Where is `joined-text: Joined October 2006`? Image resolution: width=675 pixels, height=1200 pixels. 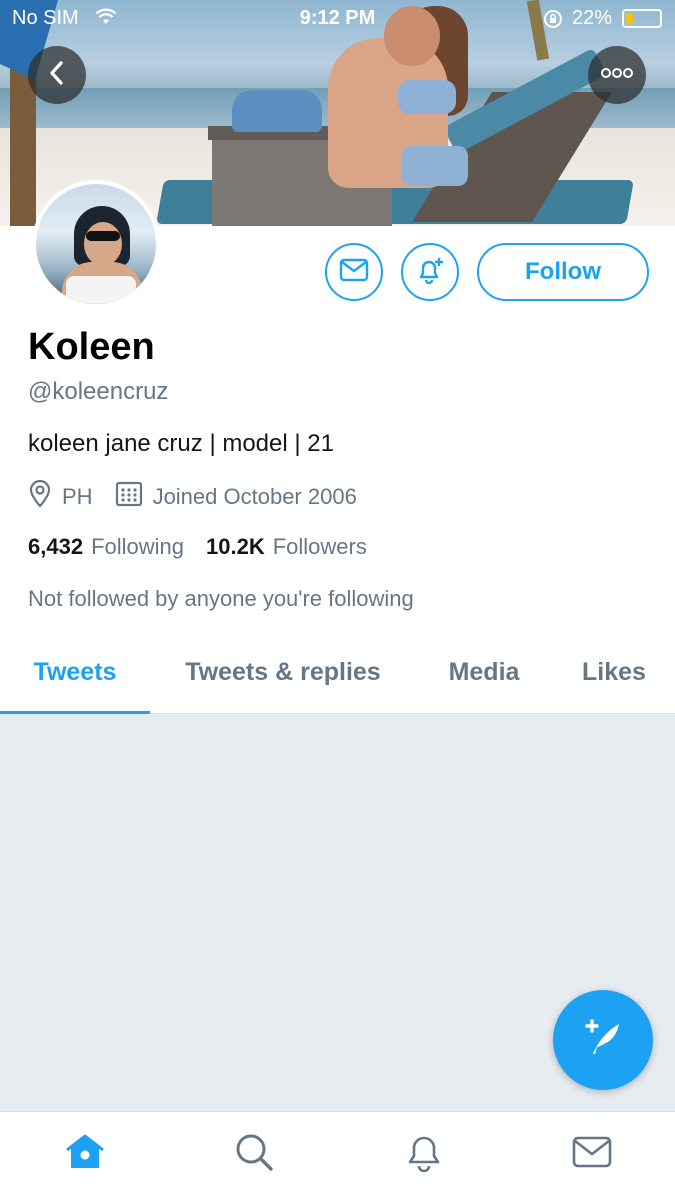 joined-text: Joined October 2006 is located at coordinates (254, 496).